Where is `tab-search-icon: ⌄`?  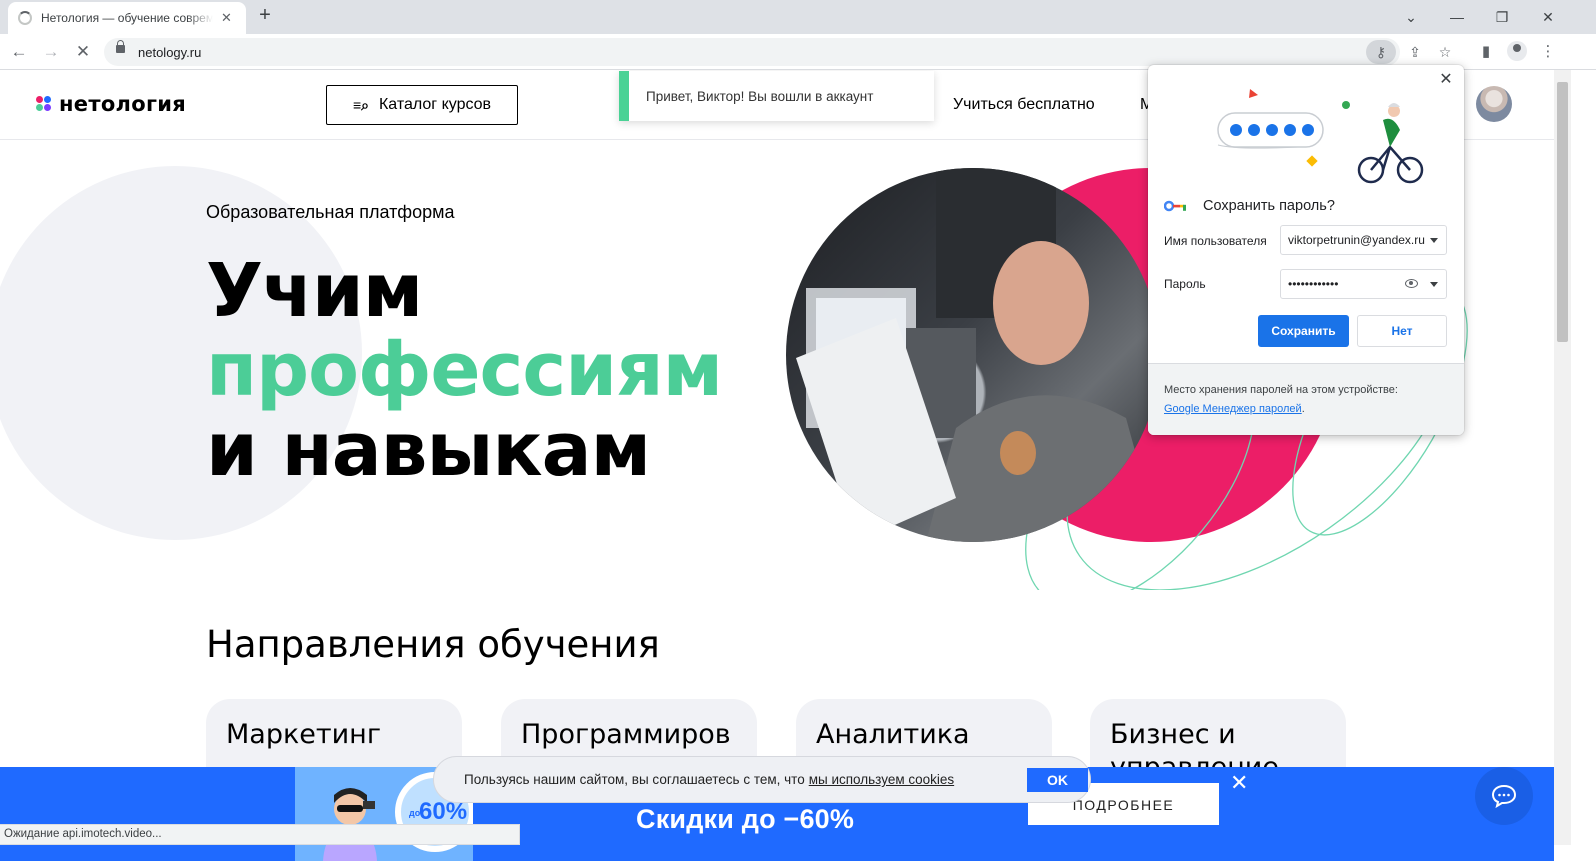
tab-search-icon: ⌄ is located at coordinates (1411, 17).